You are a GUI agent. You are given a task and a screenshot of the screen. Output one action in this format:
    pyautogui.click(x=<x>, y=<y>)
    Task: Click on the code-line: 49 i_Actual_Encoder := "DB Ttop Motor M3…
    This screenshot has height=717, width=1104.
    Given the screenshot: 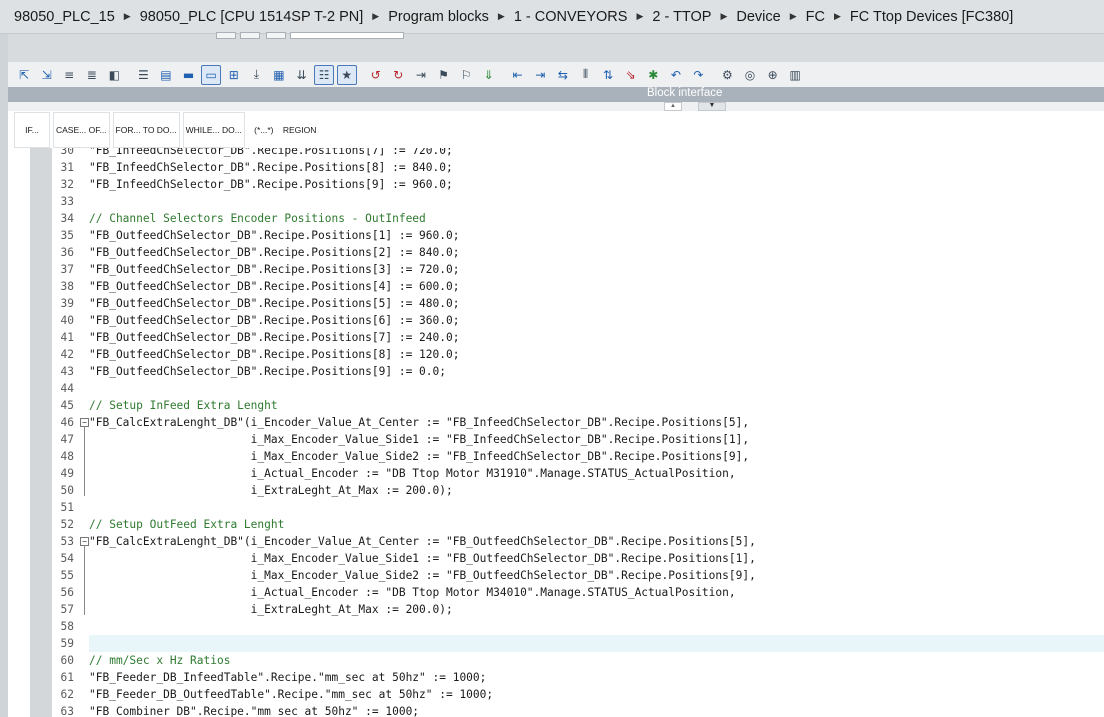 What is the action you would take?
    pyautogui.click(x=556, y=473)
    